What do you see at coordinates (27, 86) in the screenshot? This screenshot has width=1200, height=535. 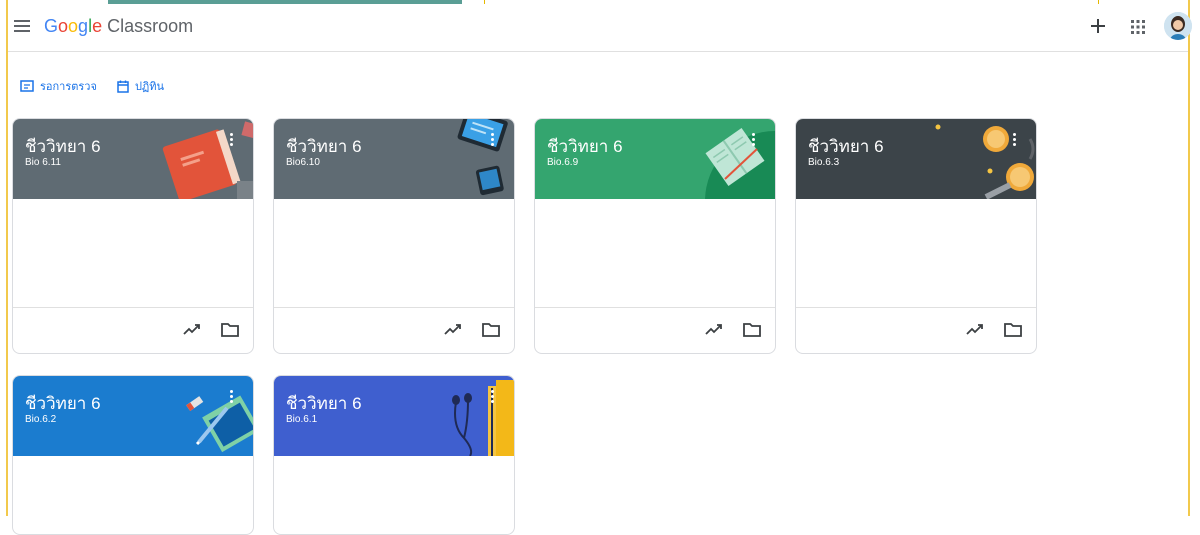 I see `assignment-icon` at bounding box center [27, 86].